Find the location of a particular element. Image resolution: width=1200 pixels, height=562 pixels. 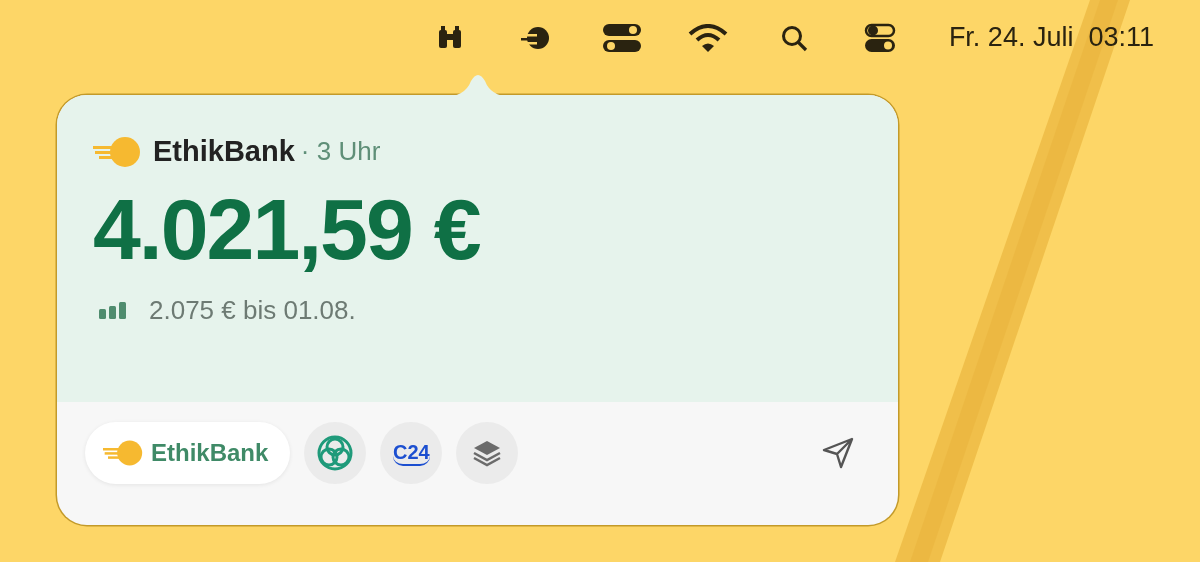

knot-logo-icon is located at coordinates (335, 453).